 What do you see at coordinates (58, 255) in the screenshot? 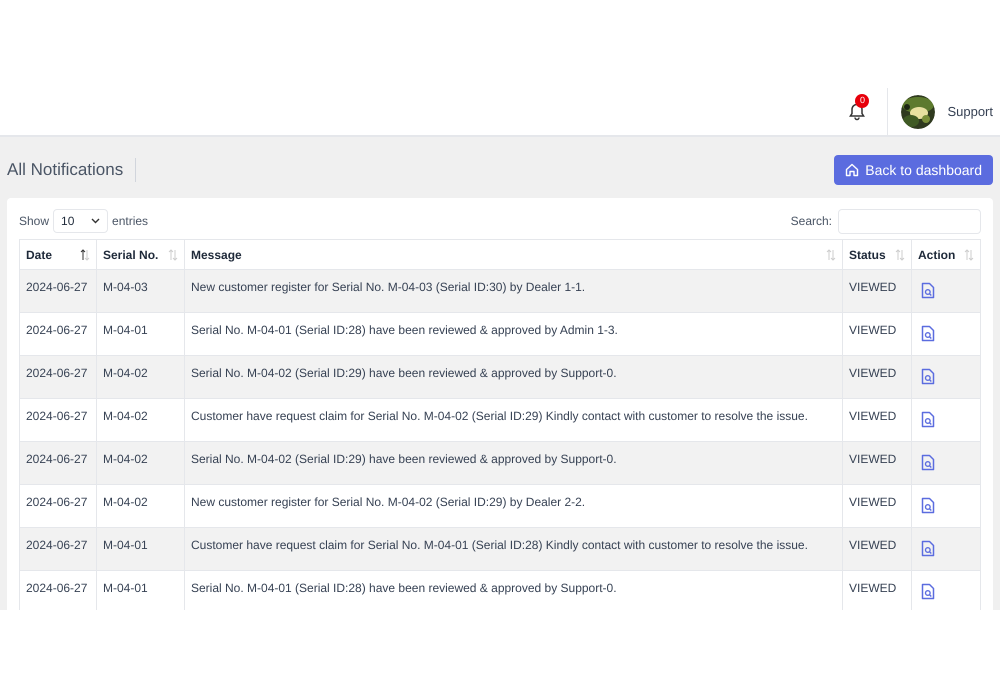
I see `column-header: Date` at bounding box center [58, 255].